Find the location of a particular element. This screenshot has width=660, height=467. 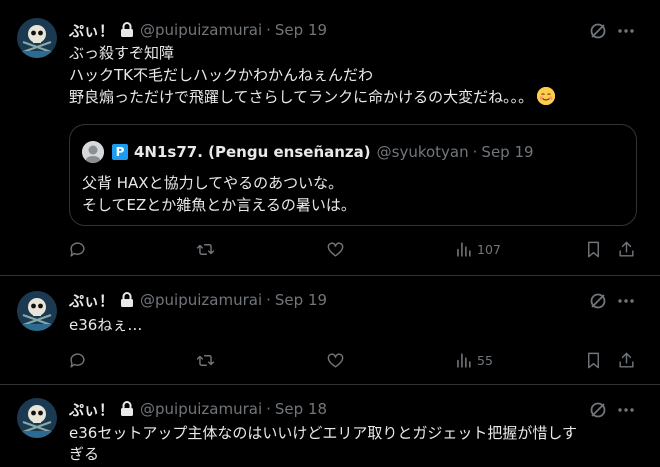

tweet-line-with-emoji: 野良煽っただけで飛躍してさらしてランクに命かけるの大変だね。。。 is located at coordinates (312, 97).